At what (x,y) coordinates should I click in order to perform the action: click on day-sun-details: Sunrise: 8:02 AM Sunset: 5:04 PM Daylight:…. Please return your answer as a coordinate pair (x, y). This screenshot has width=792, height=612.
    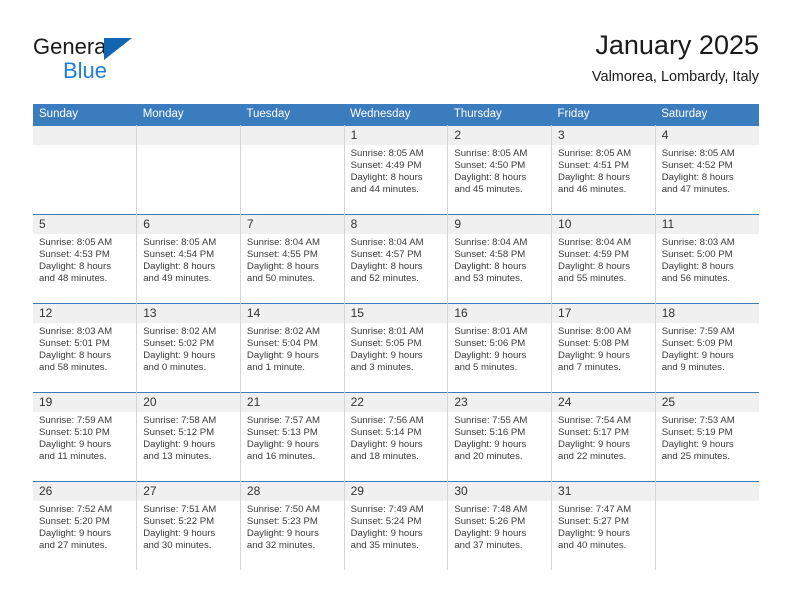
    Looking at the image, I should click on (292, 348).